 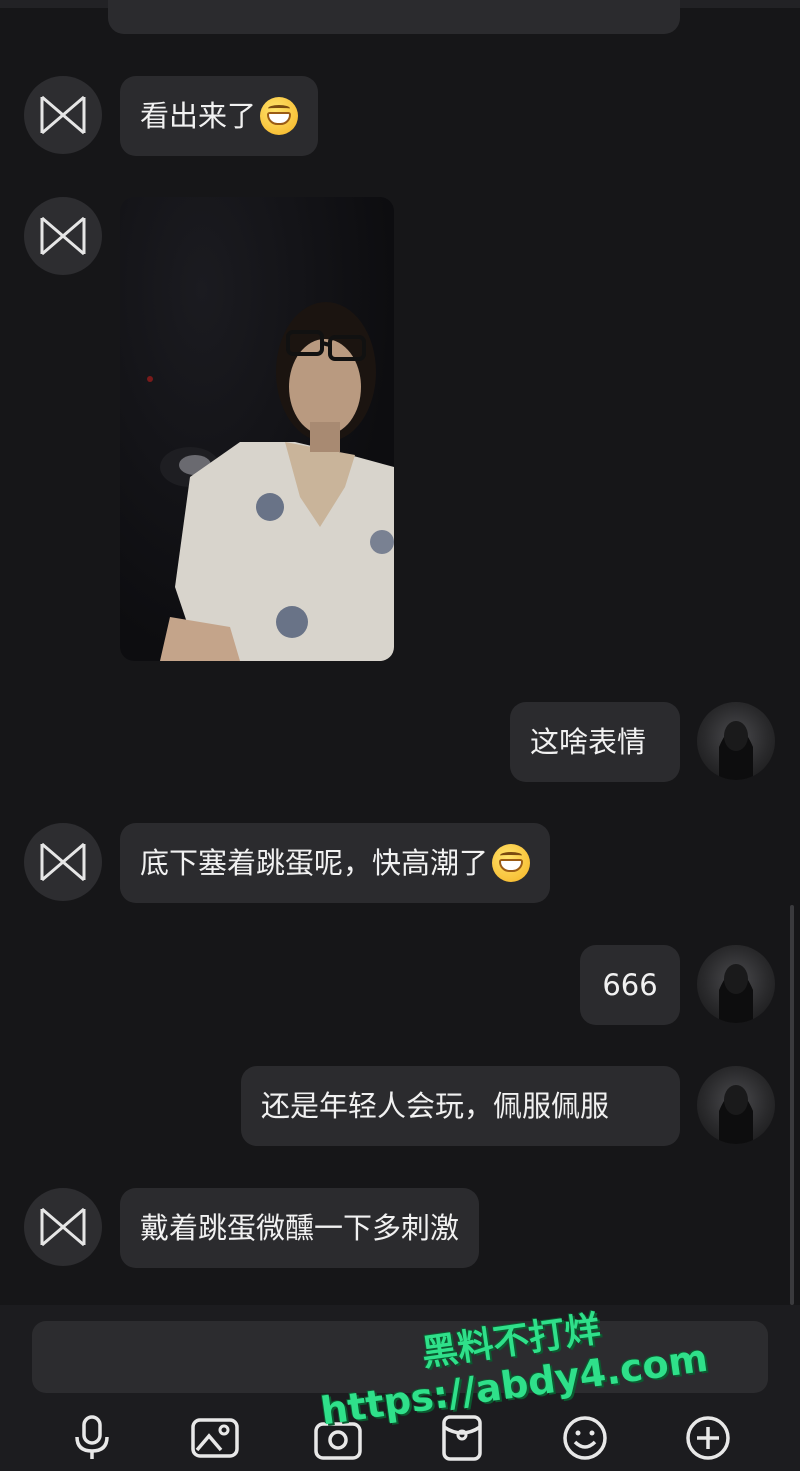 I want to click on message-bubble-self: 还是年轻人会玩，佩服佩服, so click(x=460, y=1106).